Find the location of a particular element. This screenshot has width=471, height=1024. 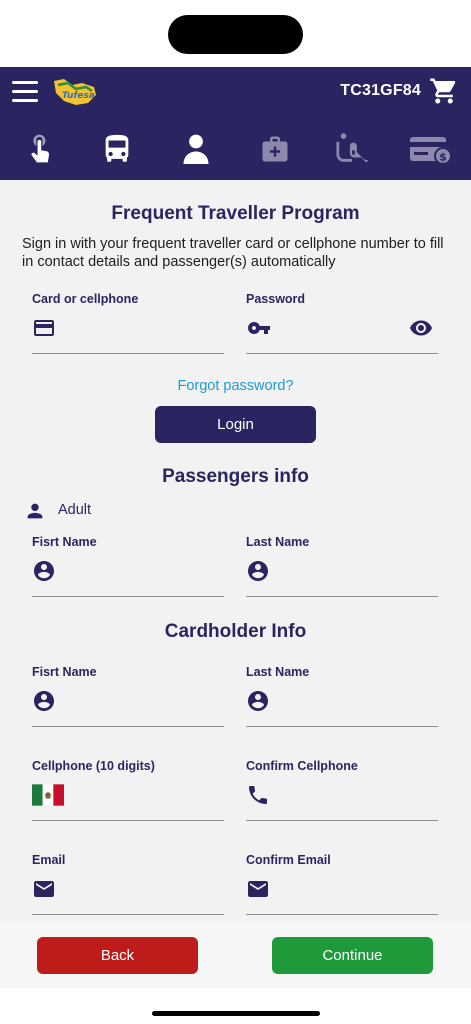

confirm-email-field: Confirm Email is located at coordinates (342, 884).